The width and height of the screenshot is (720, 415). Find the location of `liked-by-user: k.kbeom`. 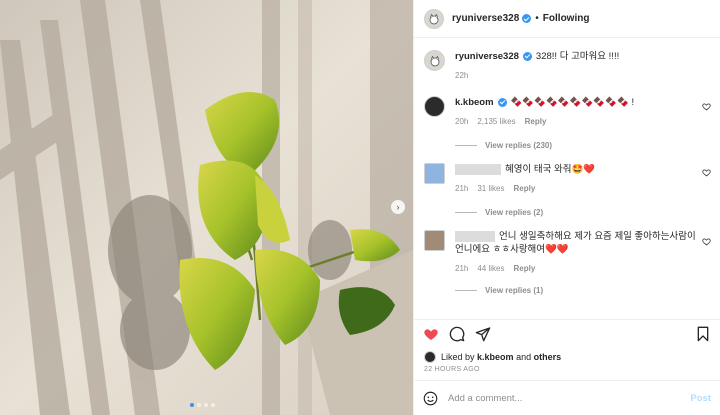

liked-by-user: k.kbeom is located at coordinates (495, 357).